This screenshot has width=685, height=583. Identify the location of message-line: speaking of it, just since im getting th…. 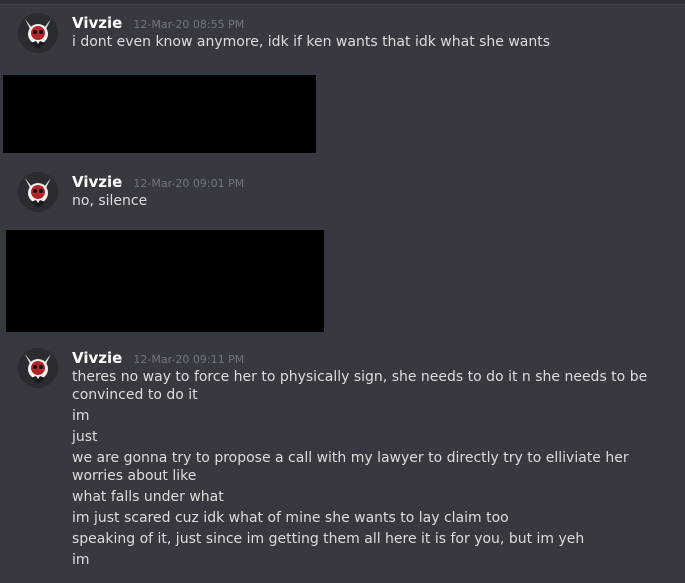
(328, 539).